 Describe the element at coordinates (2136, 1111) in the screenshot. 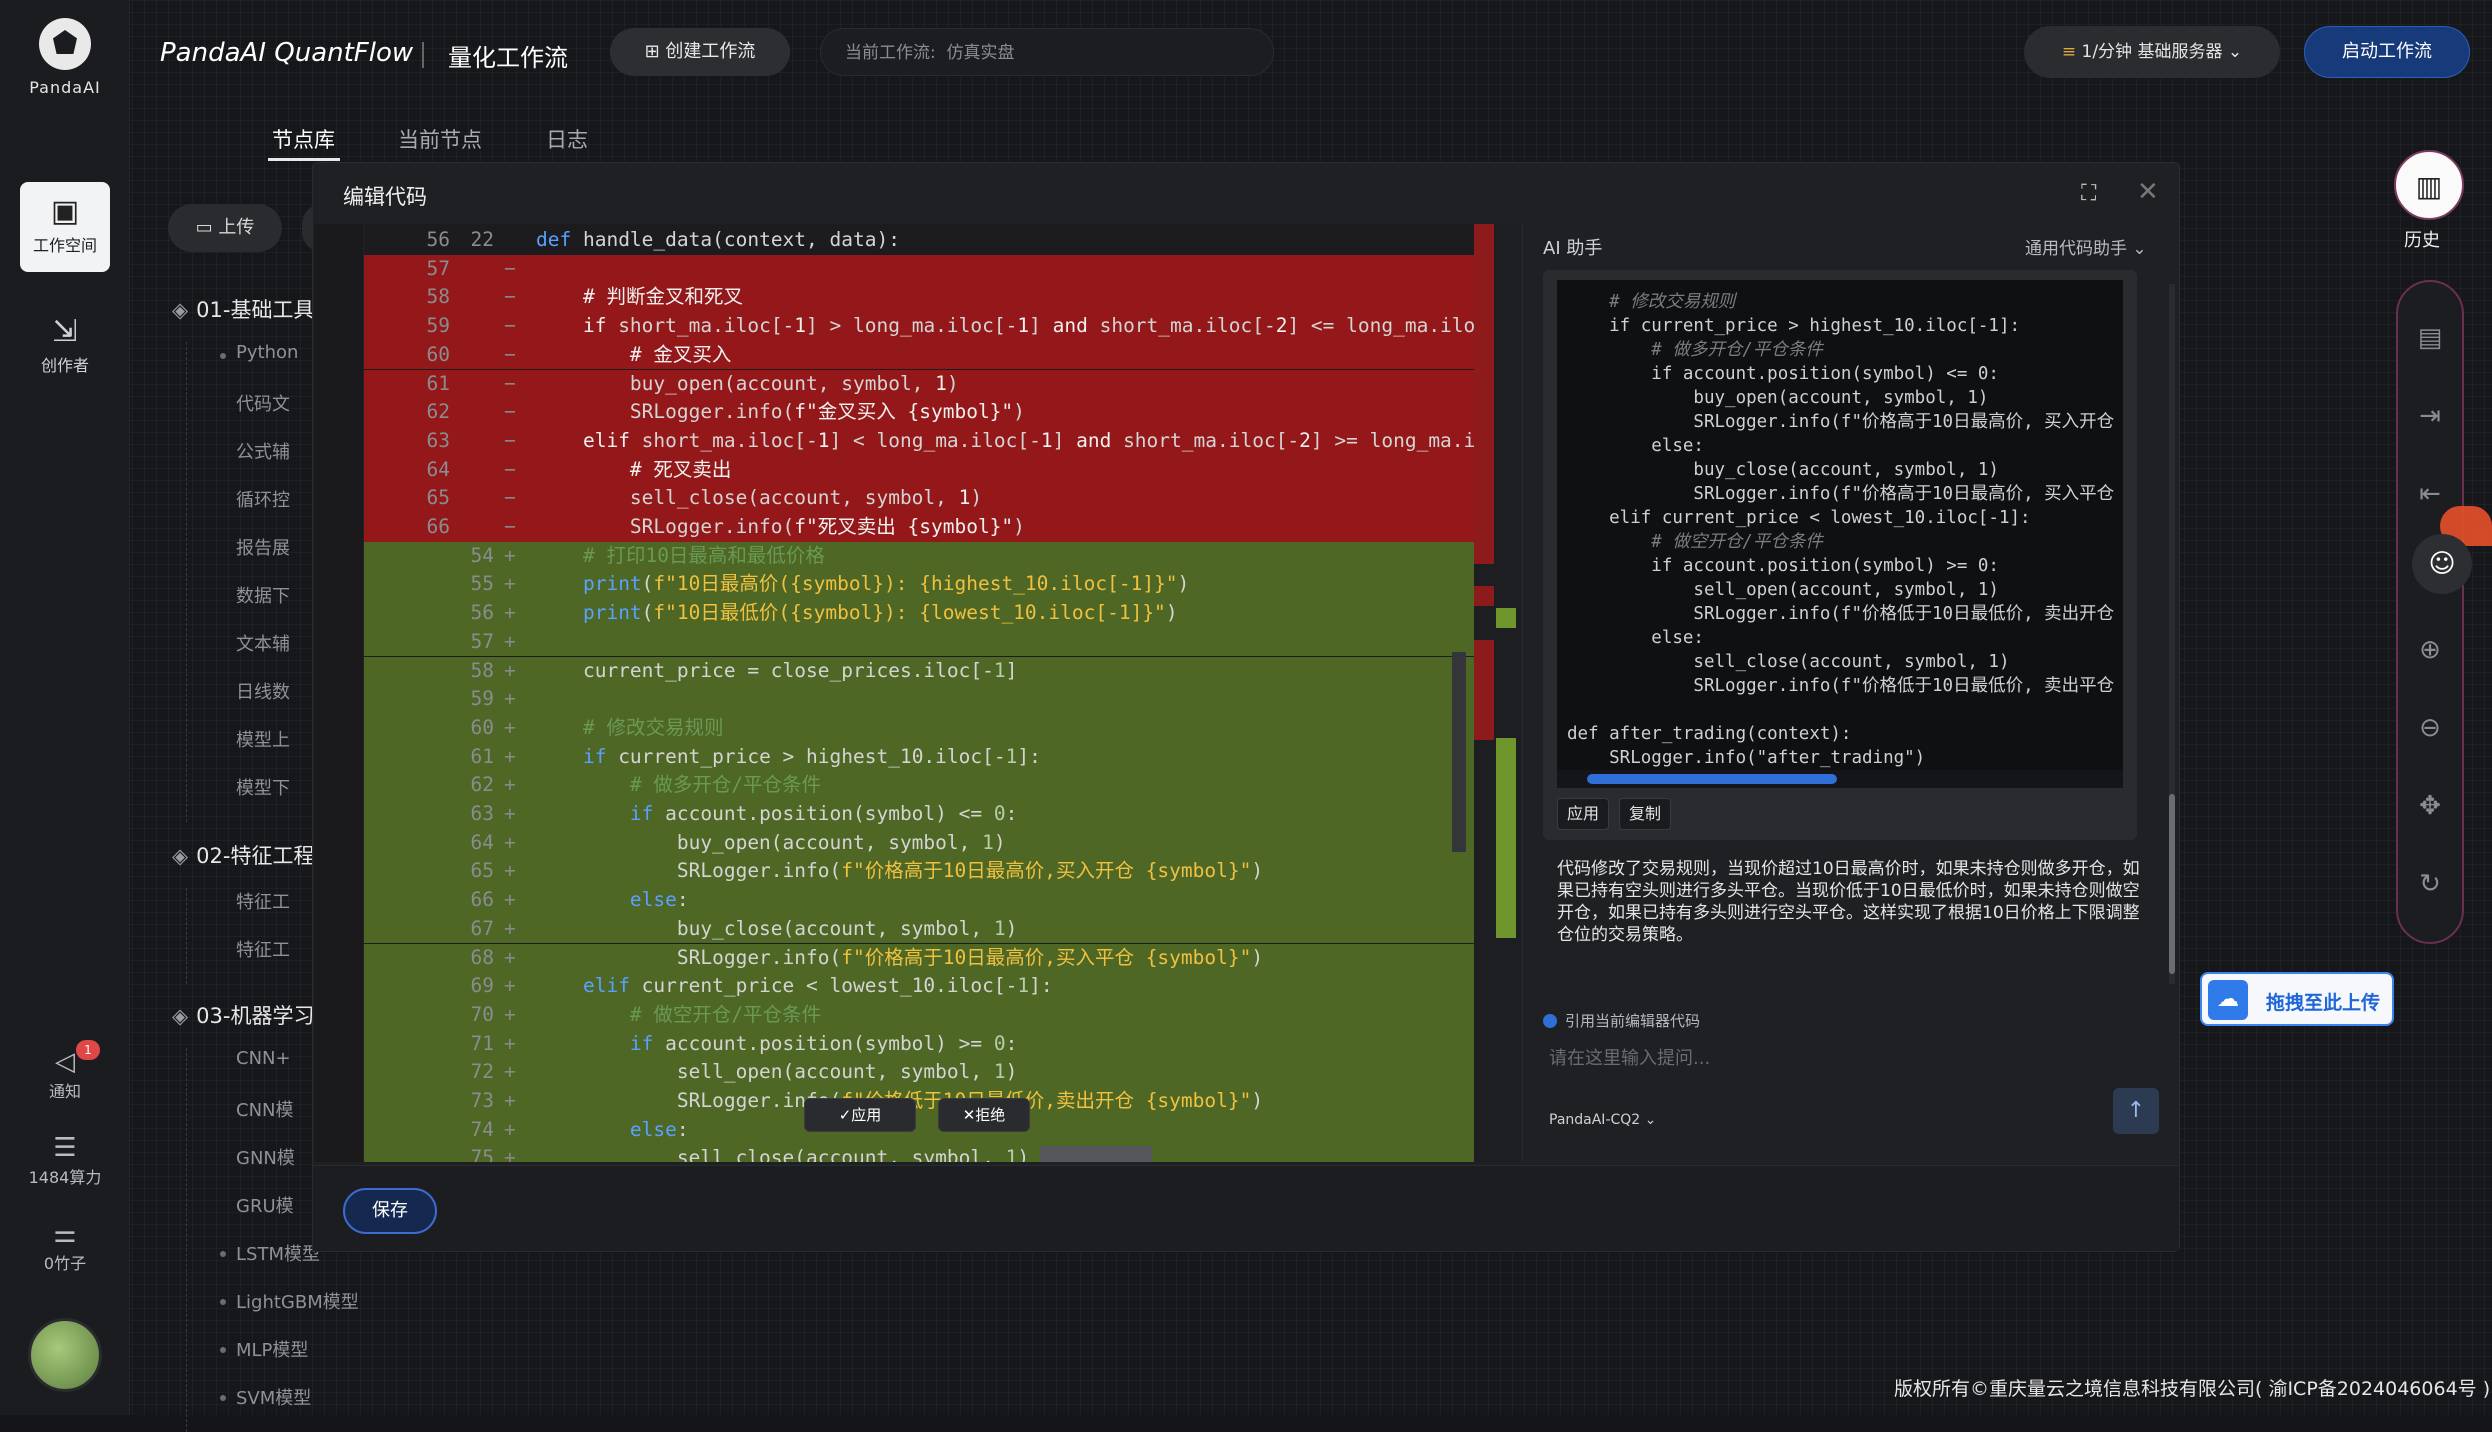

I see `send-button: ↑` at that location.